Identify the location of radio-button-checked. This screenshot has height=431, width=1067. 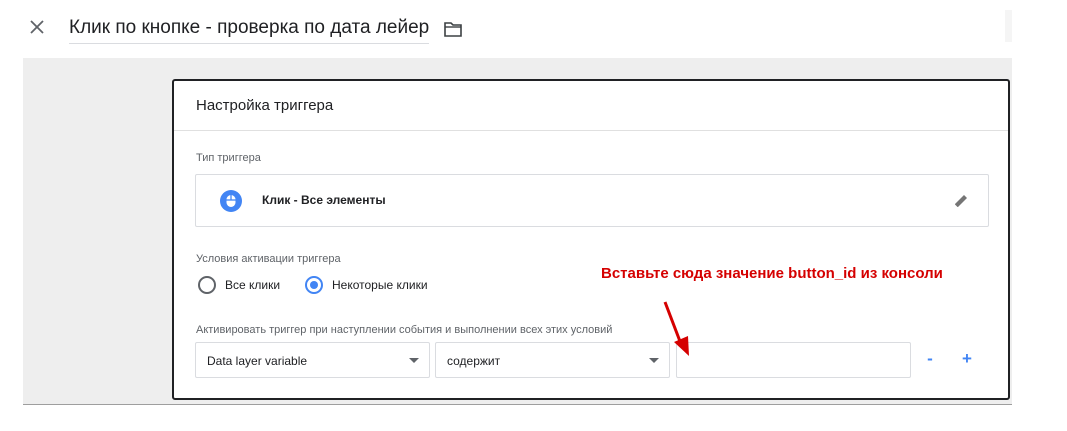
(314, 285).